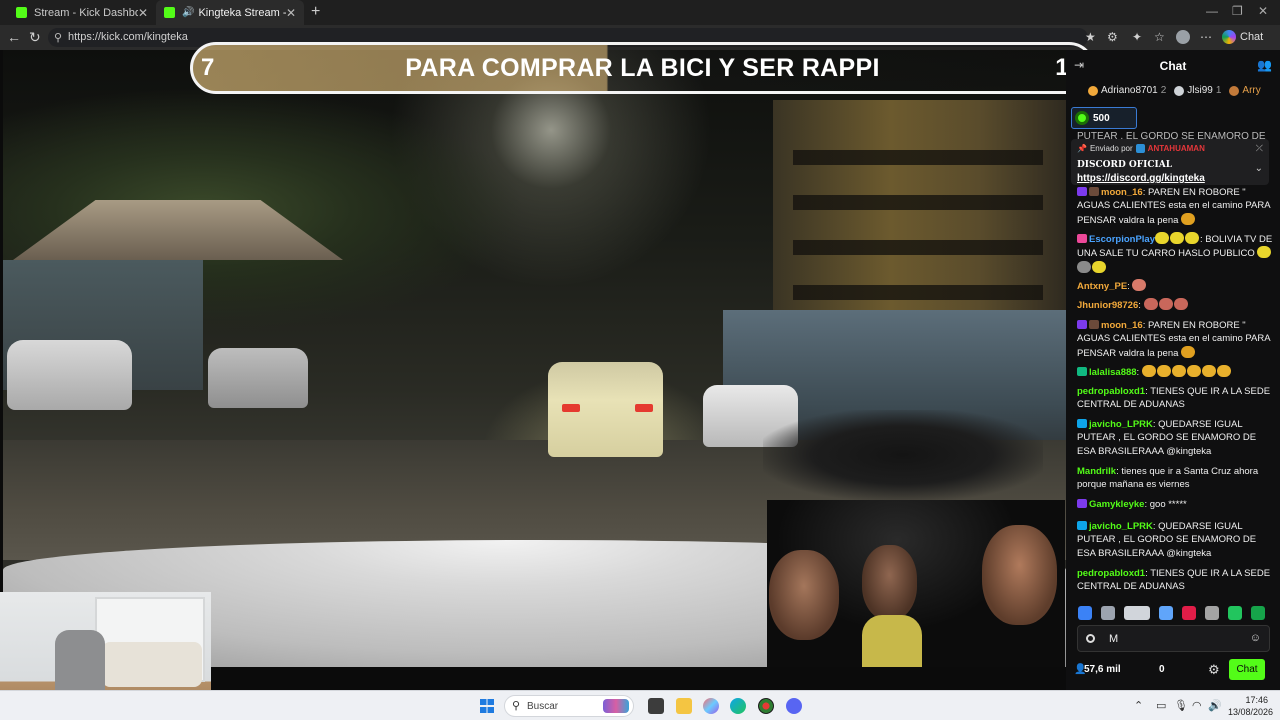 The width and height of the screenshot is (1280, 720). Describe the element at coordinates (1082, 503) in the screenshot. I see `sub-badge-icon` at that location.